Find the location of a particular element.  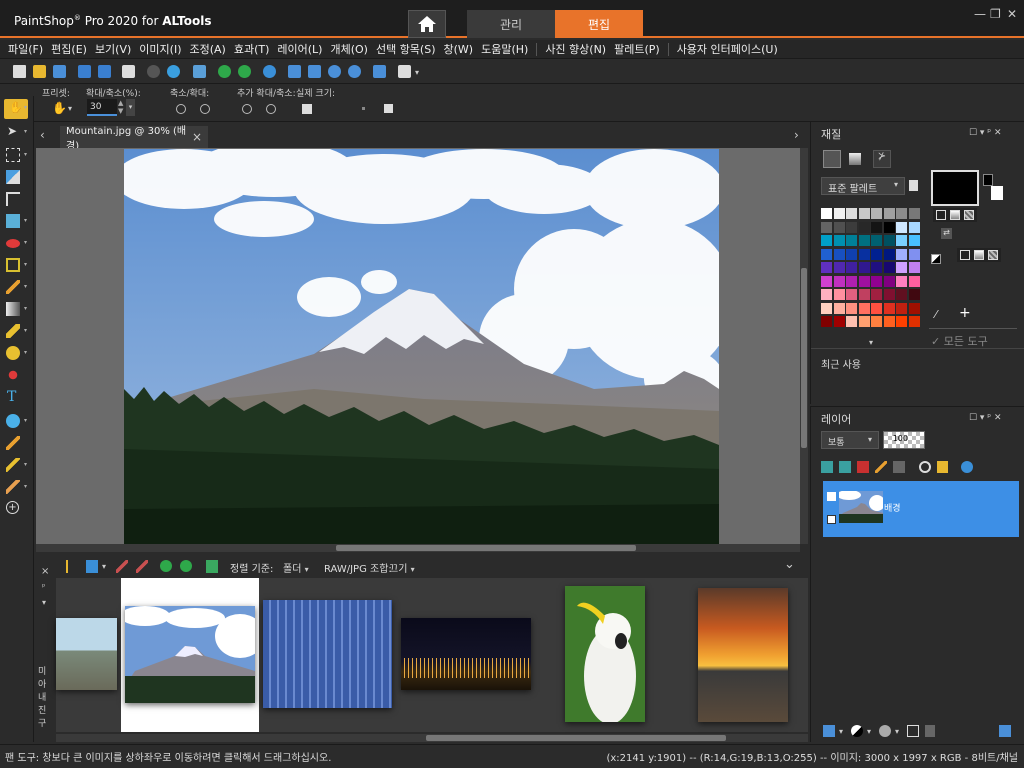

thumbnail-street is located at coordinates (86, 654).